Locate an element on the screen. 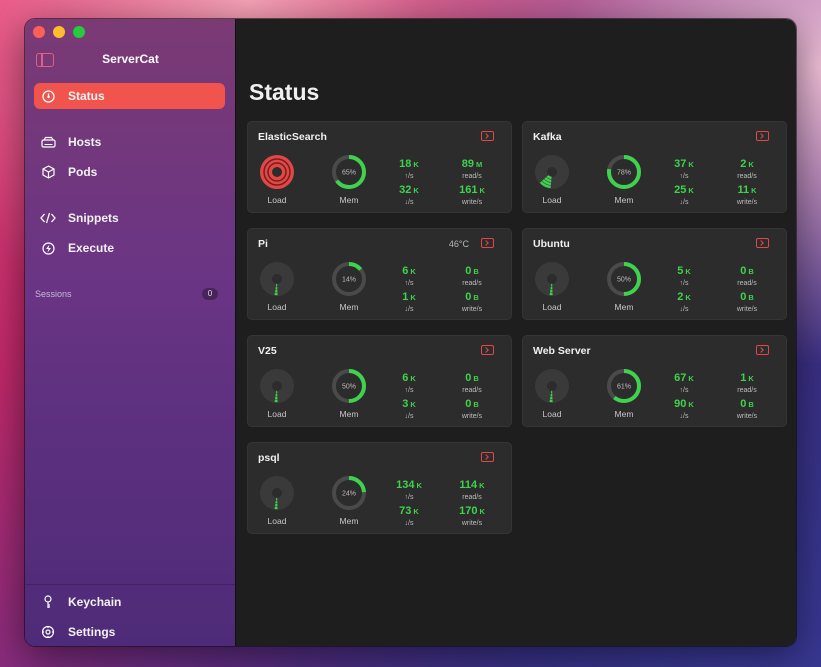 The height and width of the screenshot is (667, 821). sidebar-item-label: Keychain is located at coordinates (95, 602).